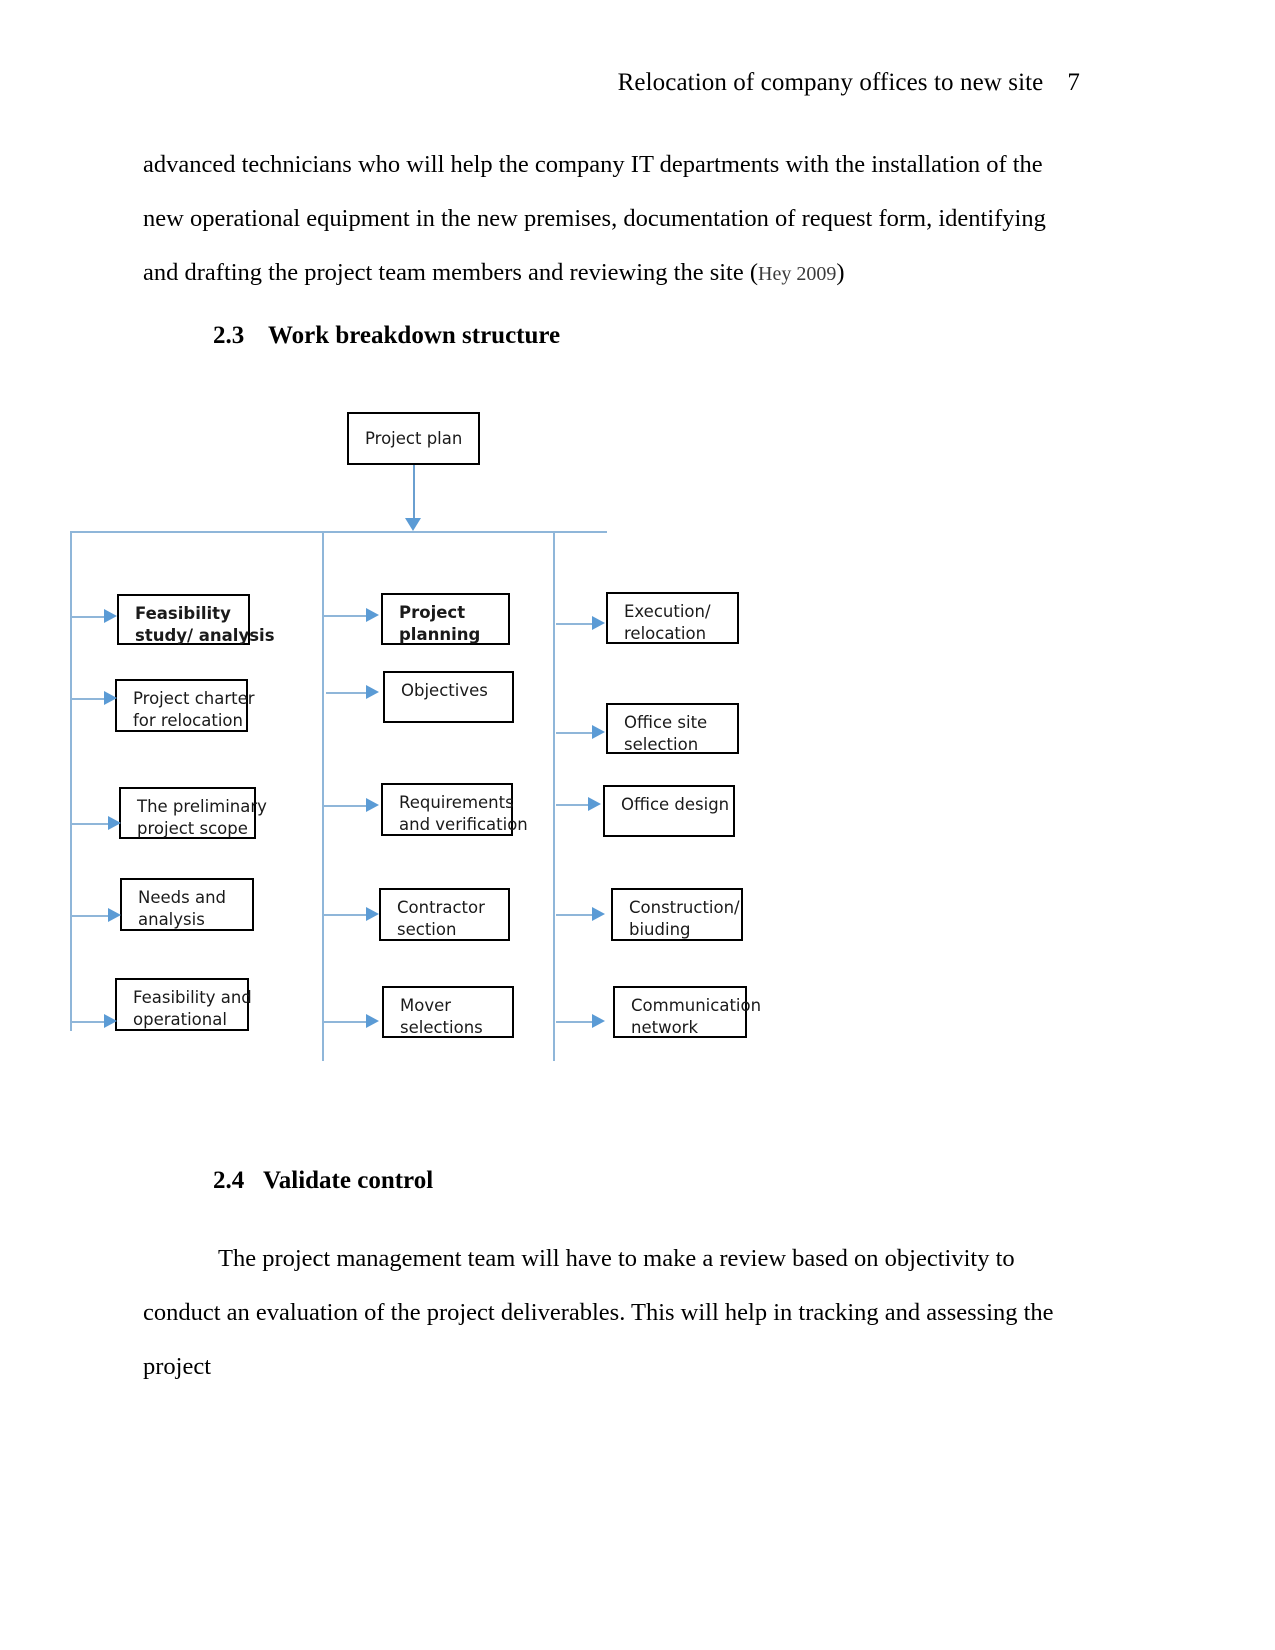  Describe the element at coordinates (188, 720) in the screenshot. I see `wbs-box-label-line2: for relocation` at that location.